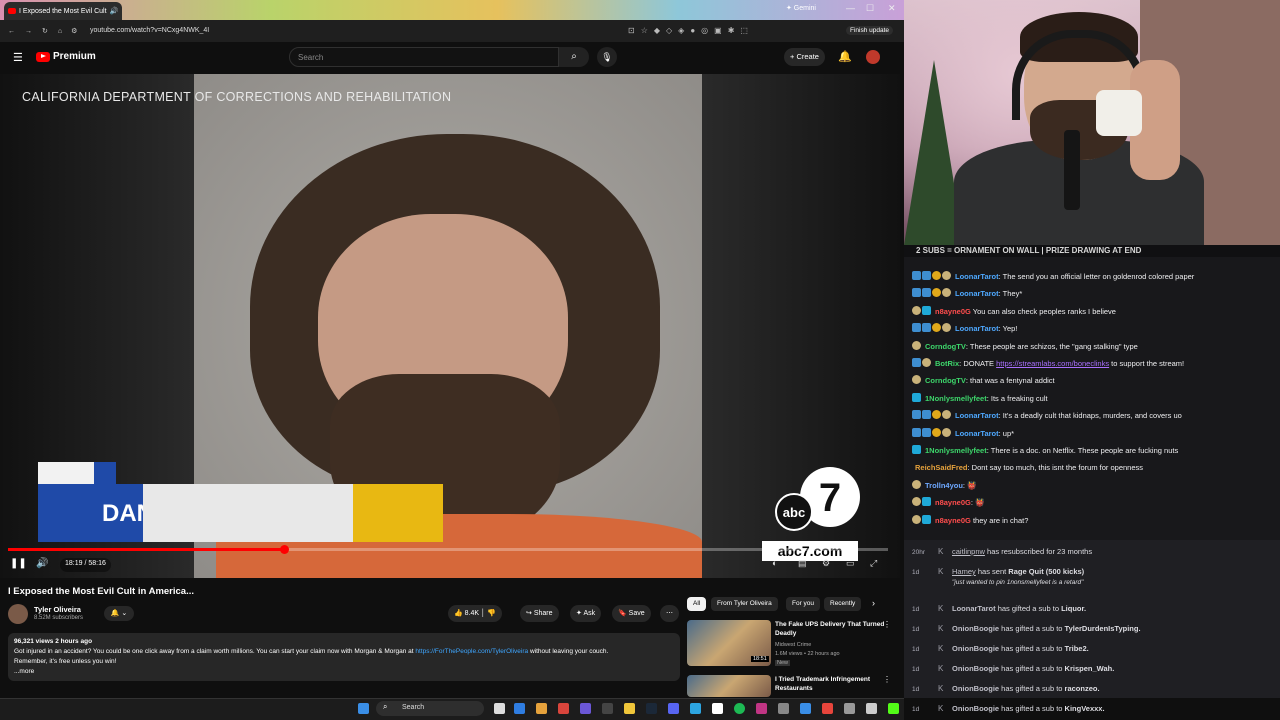 Image resolution: width=1280 pixels, height=720 pixels. I want to click on minimize-icon: —, so click(850, 8).